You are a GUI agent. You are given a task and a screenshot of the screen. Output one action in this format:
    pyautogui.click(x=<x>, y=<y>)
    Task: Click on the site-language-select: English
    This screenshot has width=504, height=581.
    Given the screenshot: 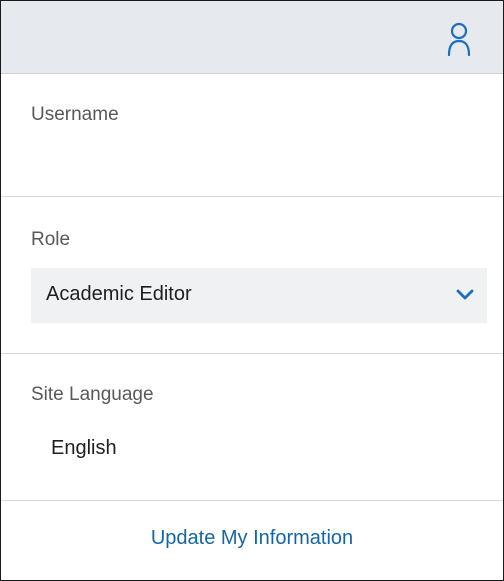 What is the action you would take?
    pyautogui.click(x=139, y=447)
    